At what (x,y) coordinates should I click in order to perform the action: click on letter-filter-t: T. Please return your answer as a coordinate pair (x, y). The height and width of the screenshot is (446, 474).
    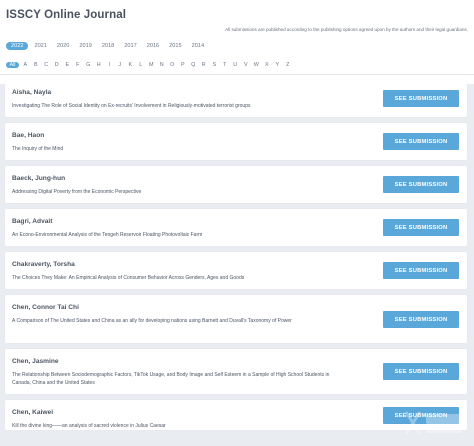
    Looking at the image, I should click on (225, 65).